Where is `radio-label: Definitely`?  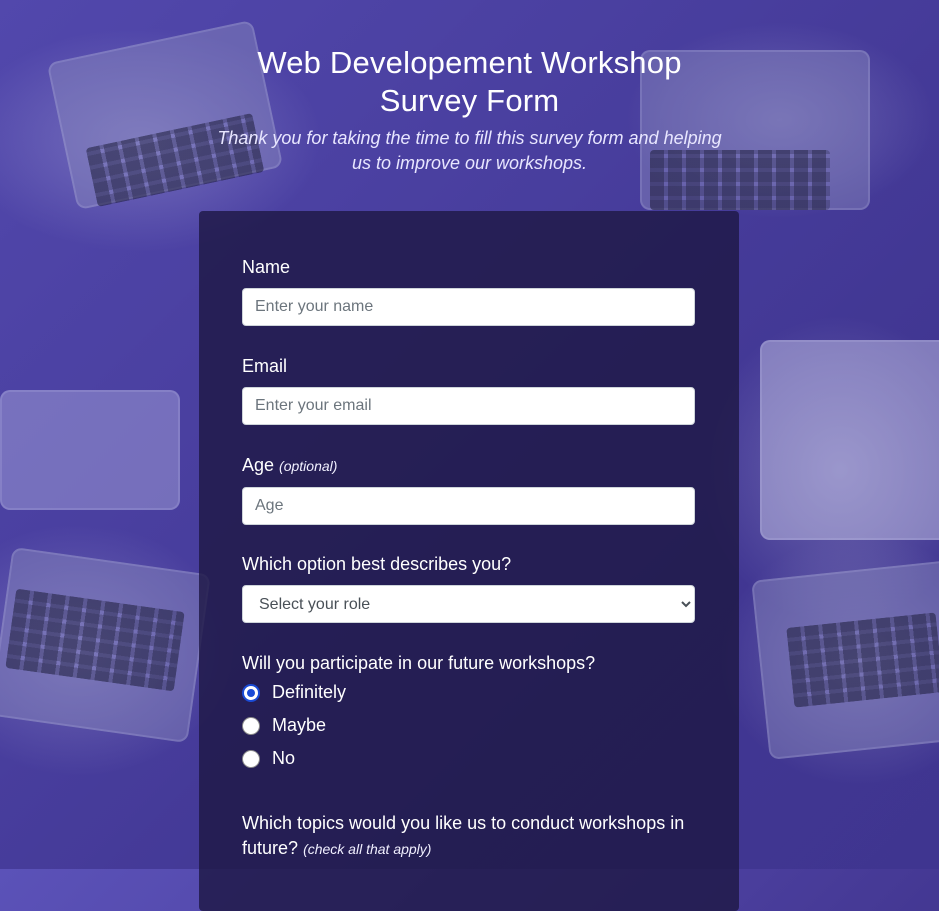 radio-label: Definitely is located at coordinates (309, 692).